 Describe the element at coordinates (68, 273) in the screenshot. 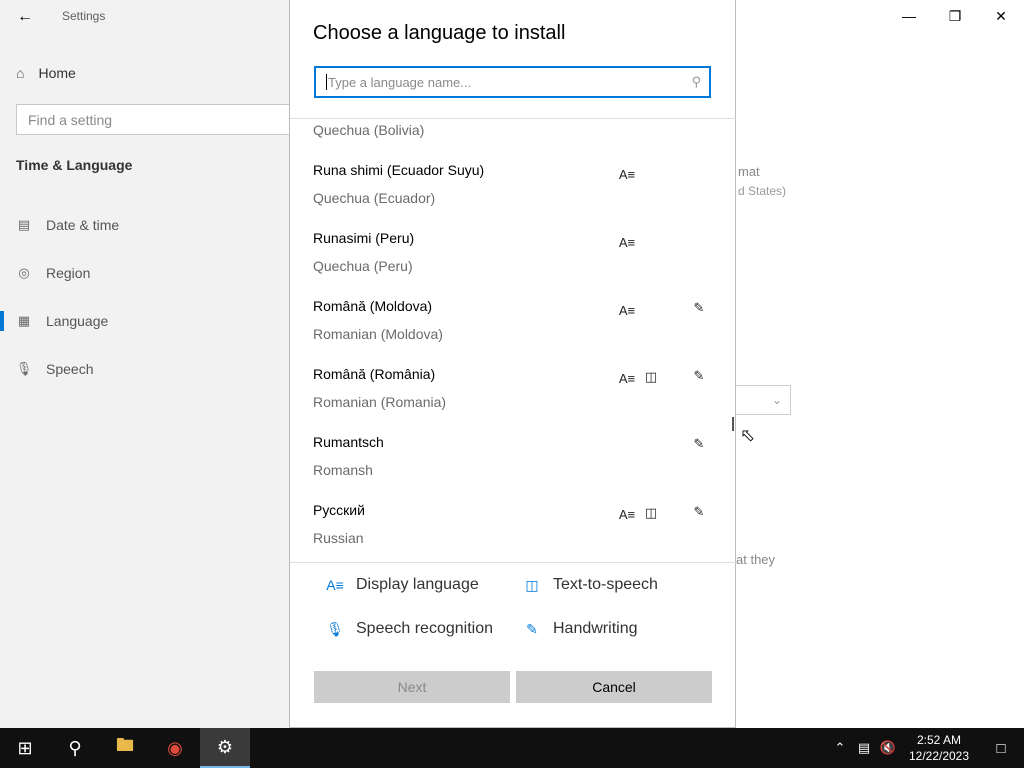

I see `nav-item-label: Region` at that location.